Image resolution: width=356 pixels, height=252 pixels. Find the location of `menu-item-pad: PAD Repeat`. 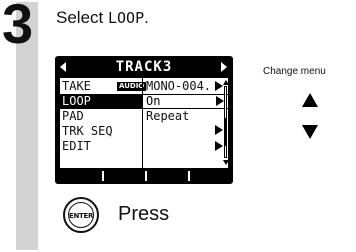

menu-item-pad: PAD Repeat is located at coordinates (144, 116).